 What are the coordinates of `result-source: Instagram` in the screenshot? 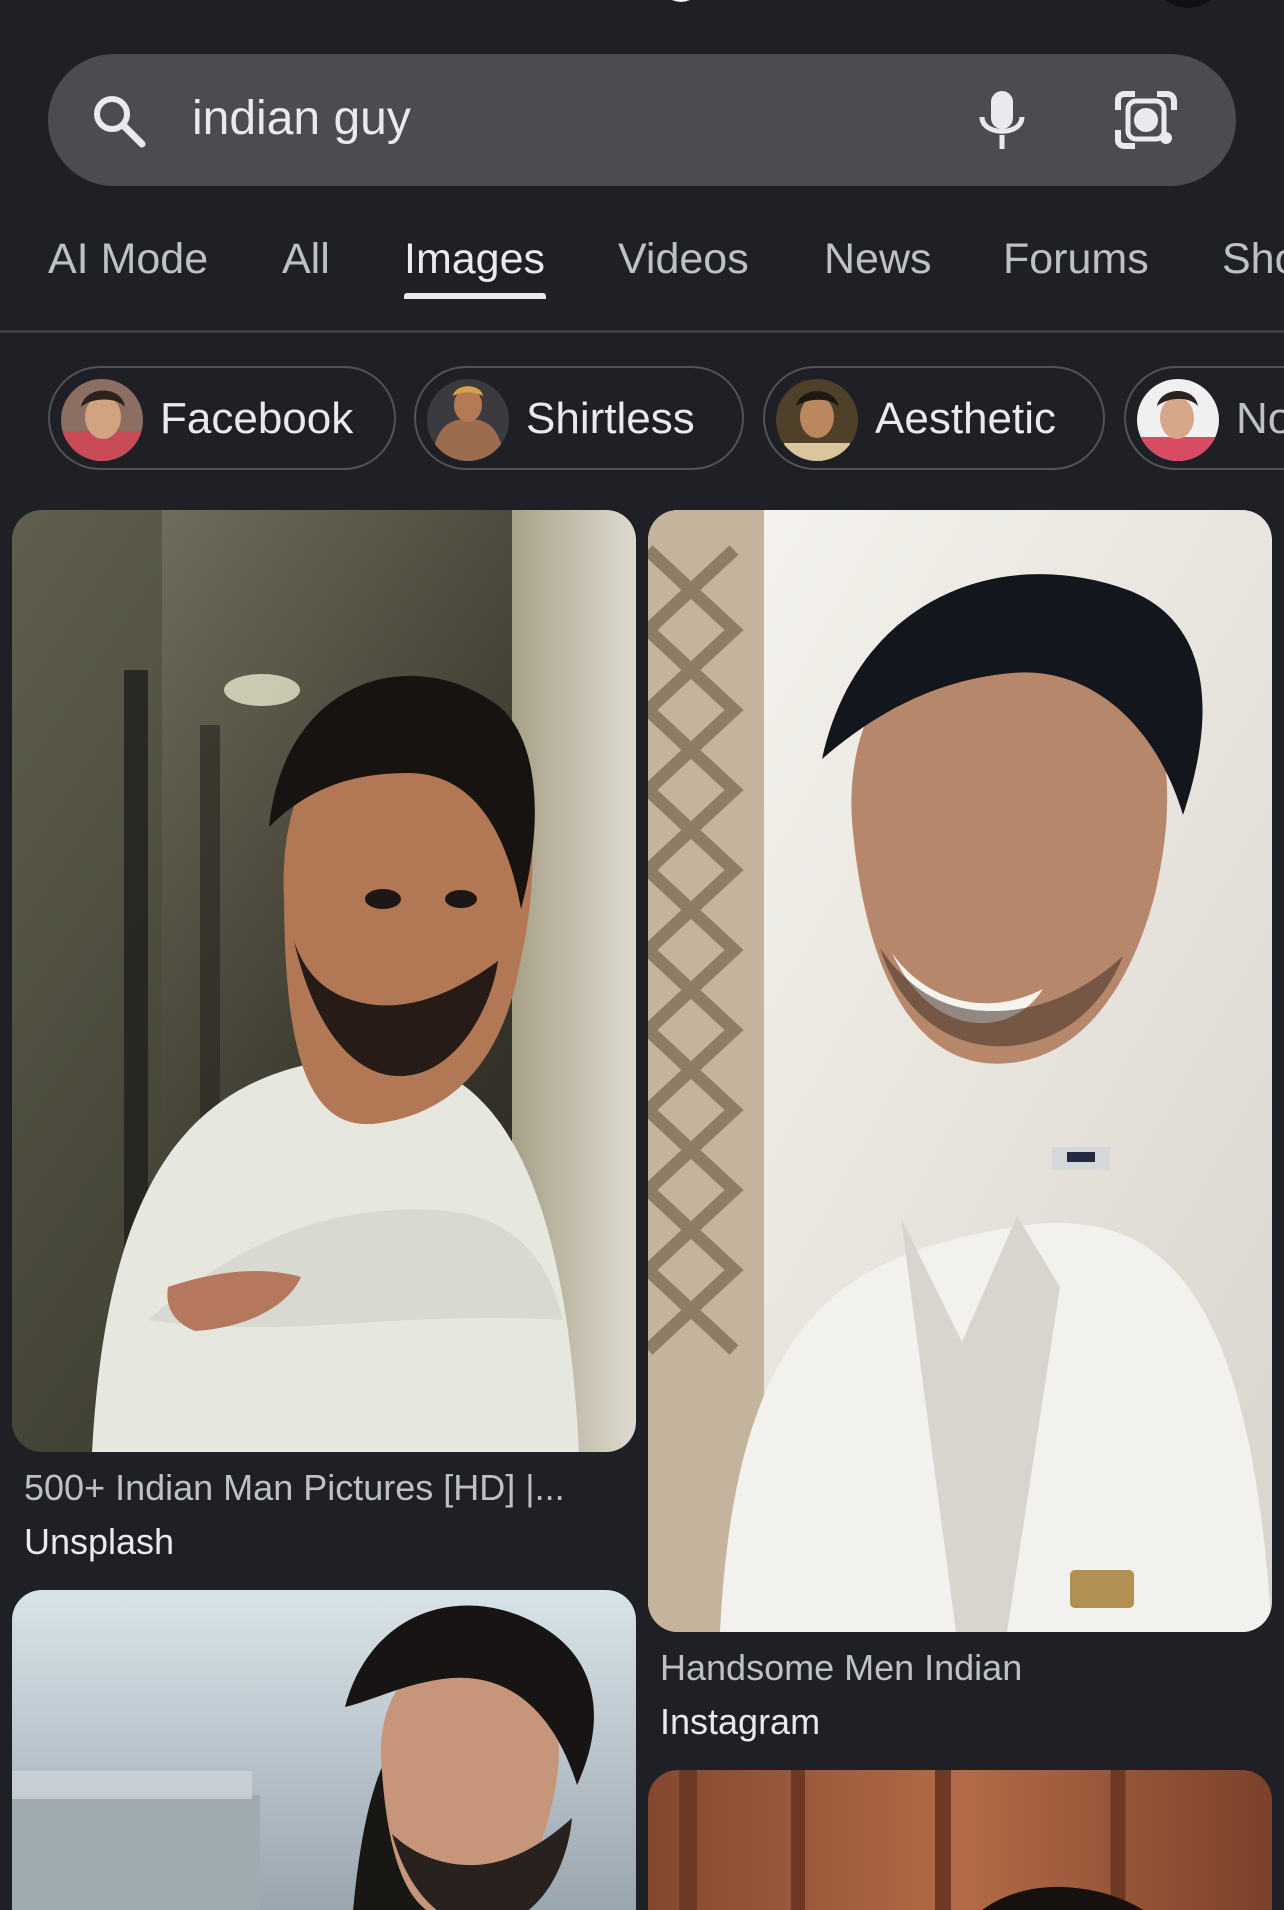 It's located at (740, 1722).